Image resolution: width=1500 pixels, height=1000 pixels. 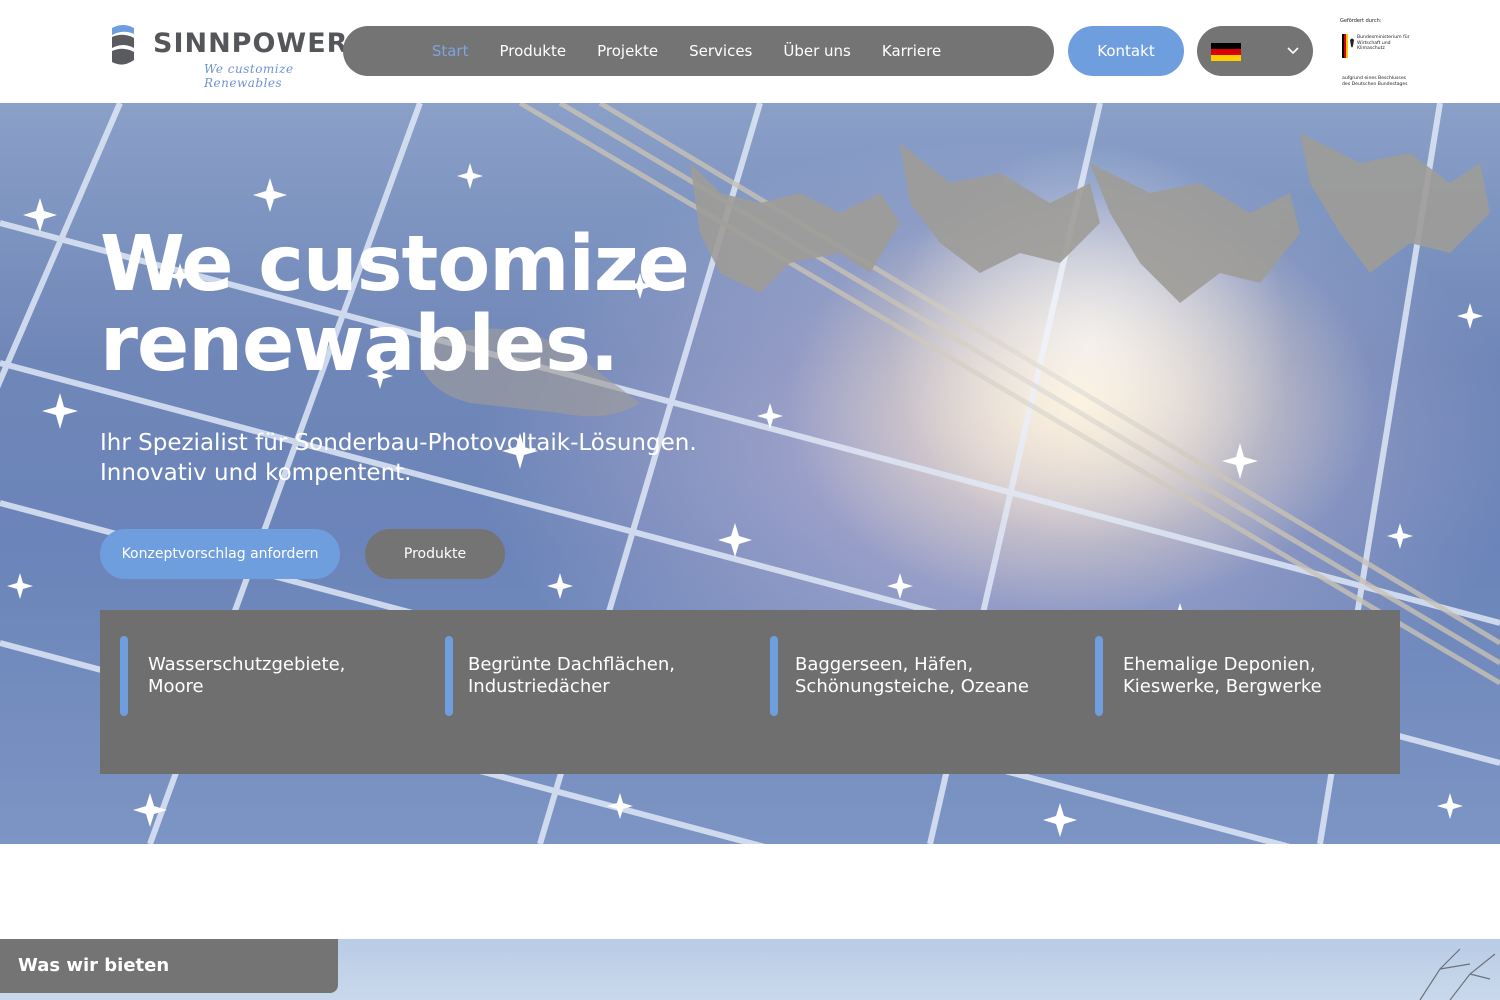 I want to click on nav-item-projekte: Projekte, so click(x=627, y=51).